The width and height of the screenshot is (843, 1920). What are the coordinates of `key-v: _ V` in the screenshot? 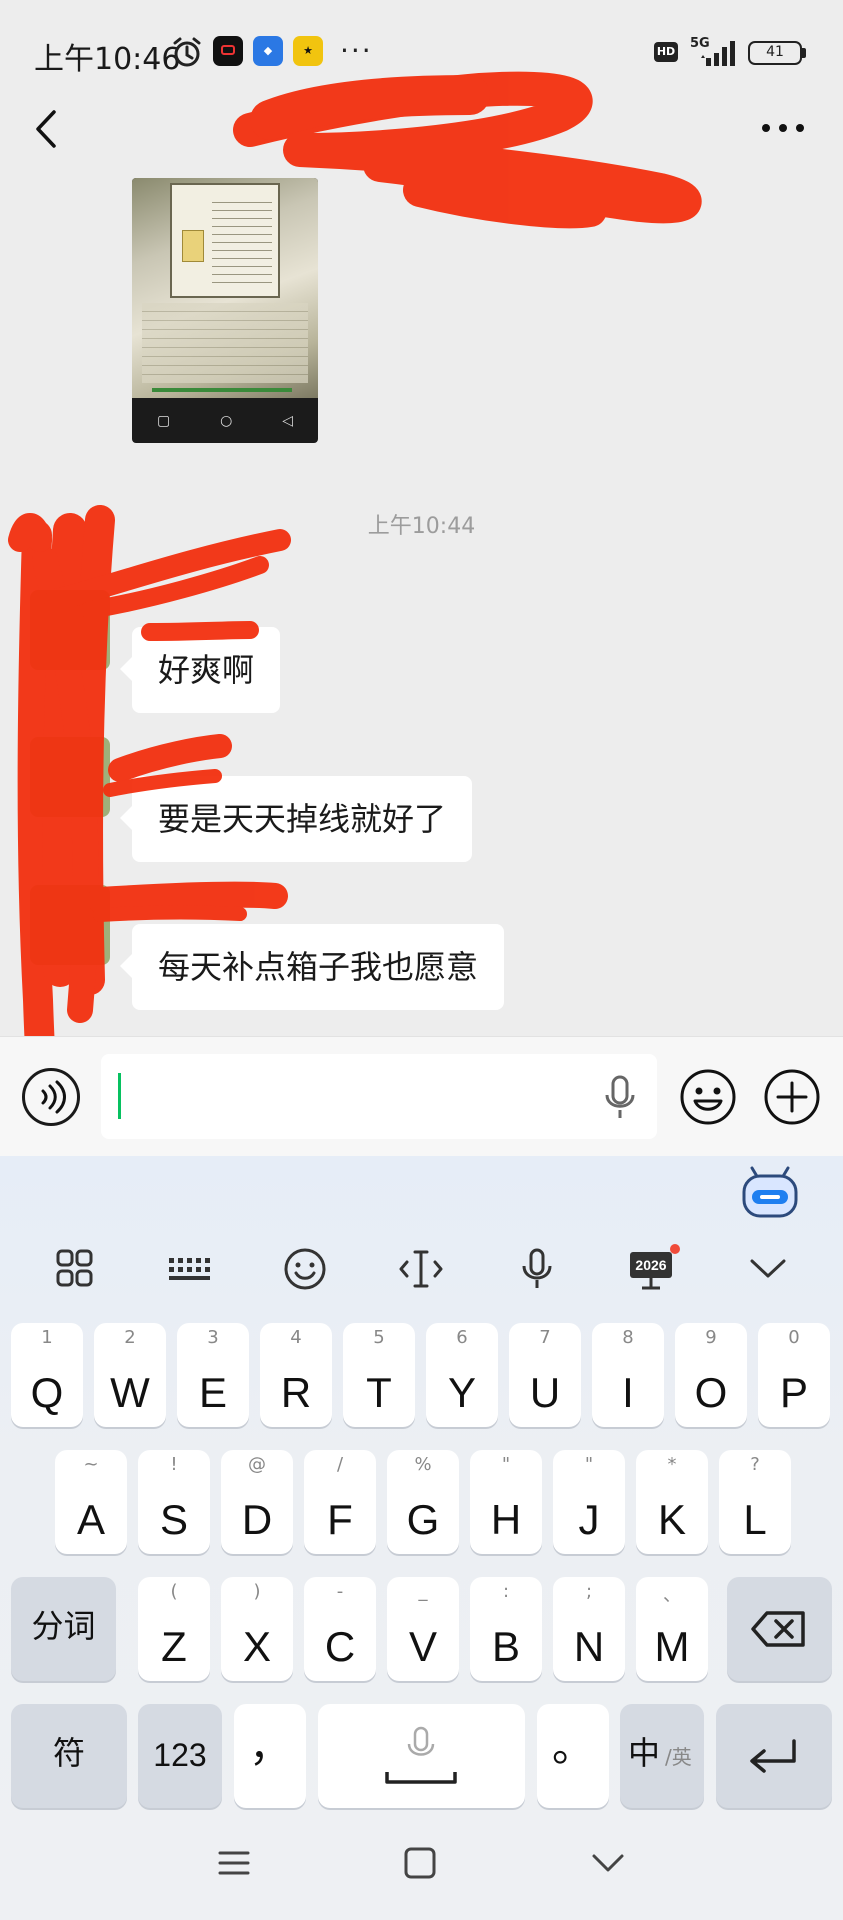 It's located at (423, 1629).